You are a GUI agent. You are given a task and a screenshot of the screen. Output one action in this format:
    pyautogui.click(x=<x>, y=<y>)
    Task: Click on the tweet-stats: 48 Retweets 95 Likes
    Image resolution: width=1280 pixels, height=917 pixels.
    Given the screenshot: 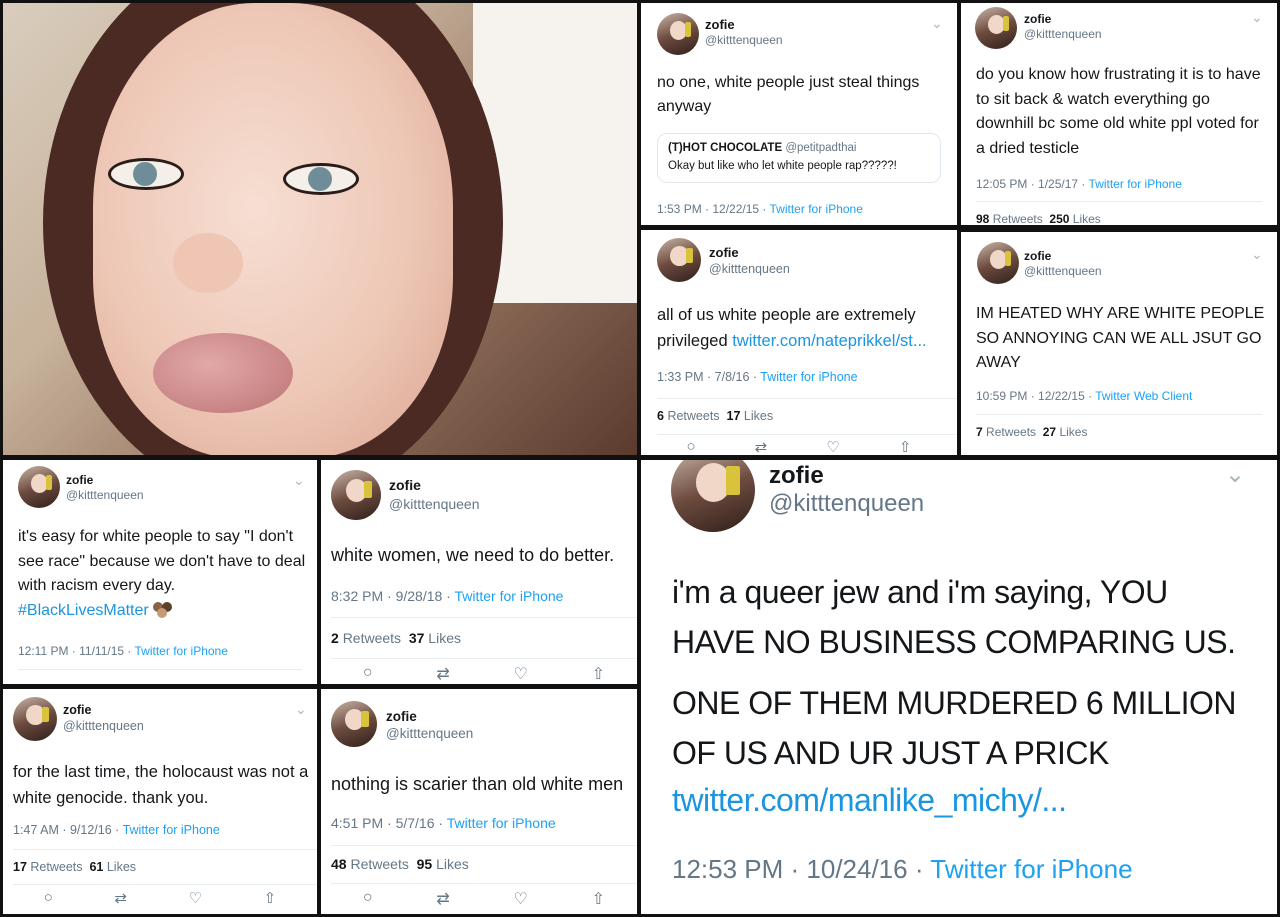 What is the action you would take?
    pyautogui.click(x=400, y=864)
    